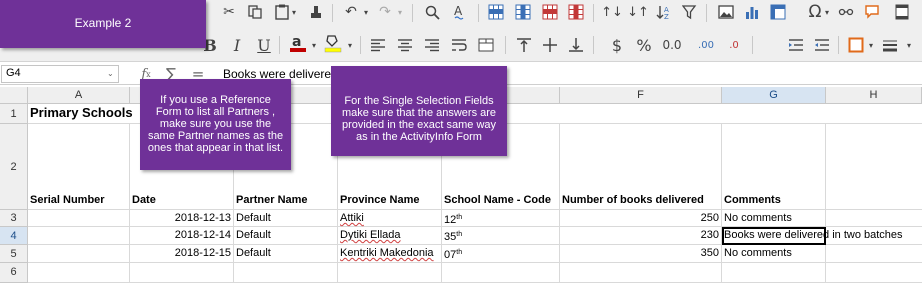  Describe the element at coordinates (524, 45) in the screenshot. I see `align-top-icon` at that location.